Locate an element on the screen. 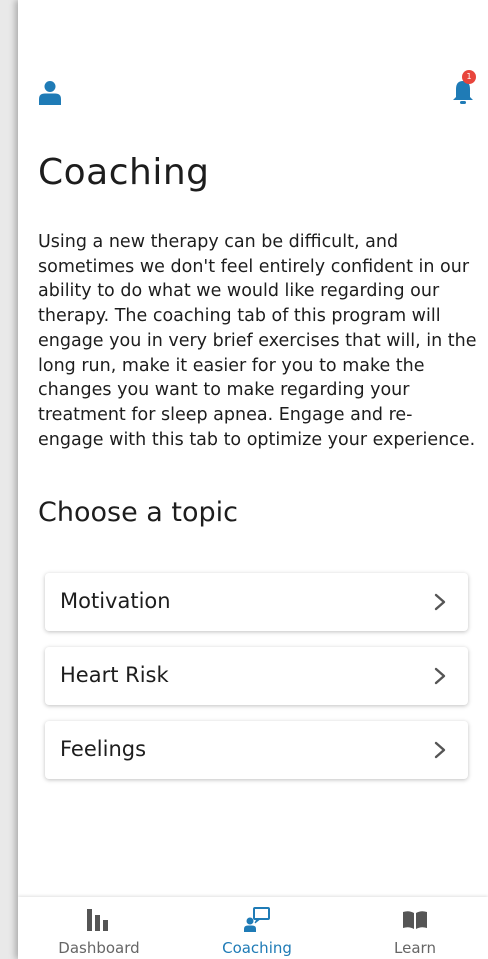  topic-label: Feelings is located at coordinates (103, 749).